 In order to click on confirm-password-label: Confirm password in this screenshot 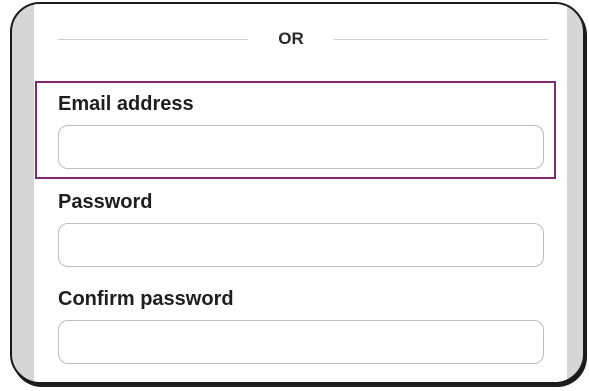, I will do `click(146, 299)`.